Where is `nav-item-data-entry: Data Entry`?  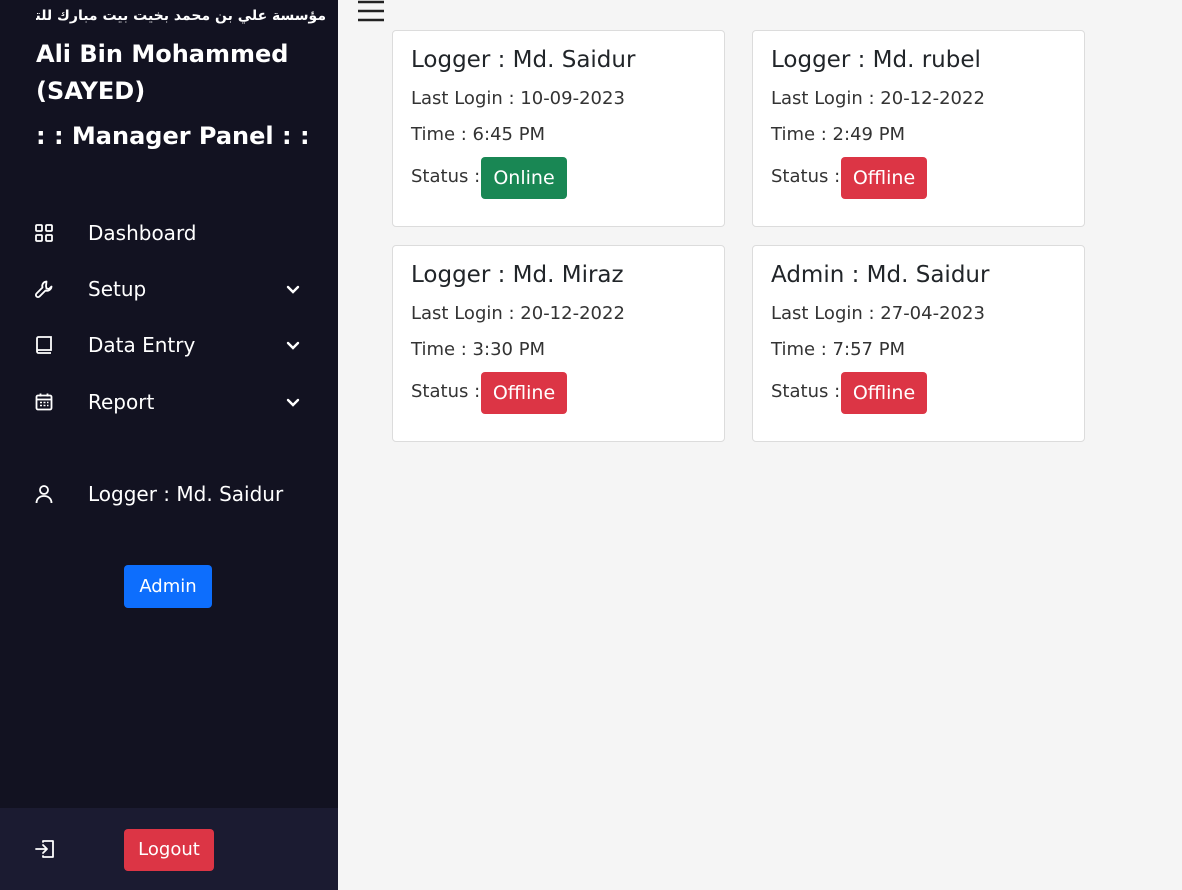 nav-item-data-entry: Data Entry is located at coordinates (169, 345).